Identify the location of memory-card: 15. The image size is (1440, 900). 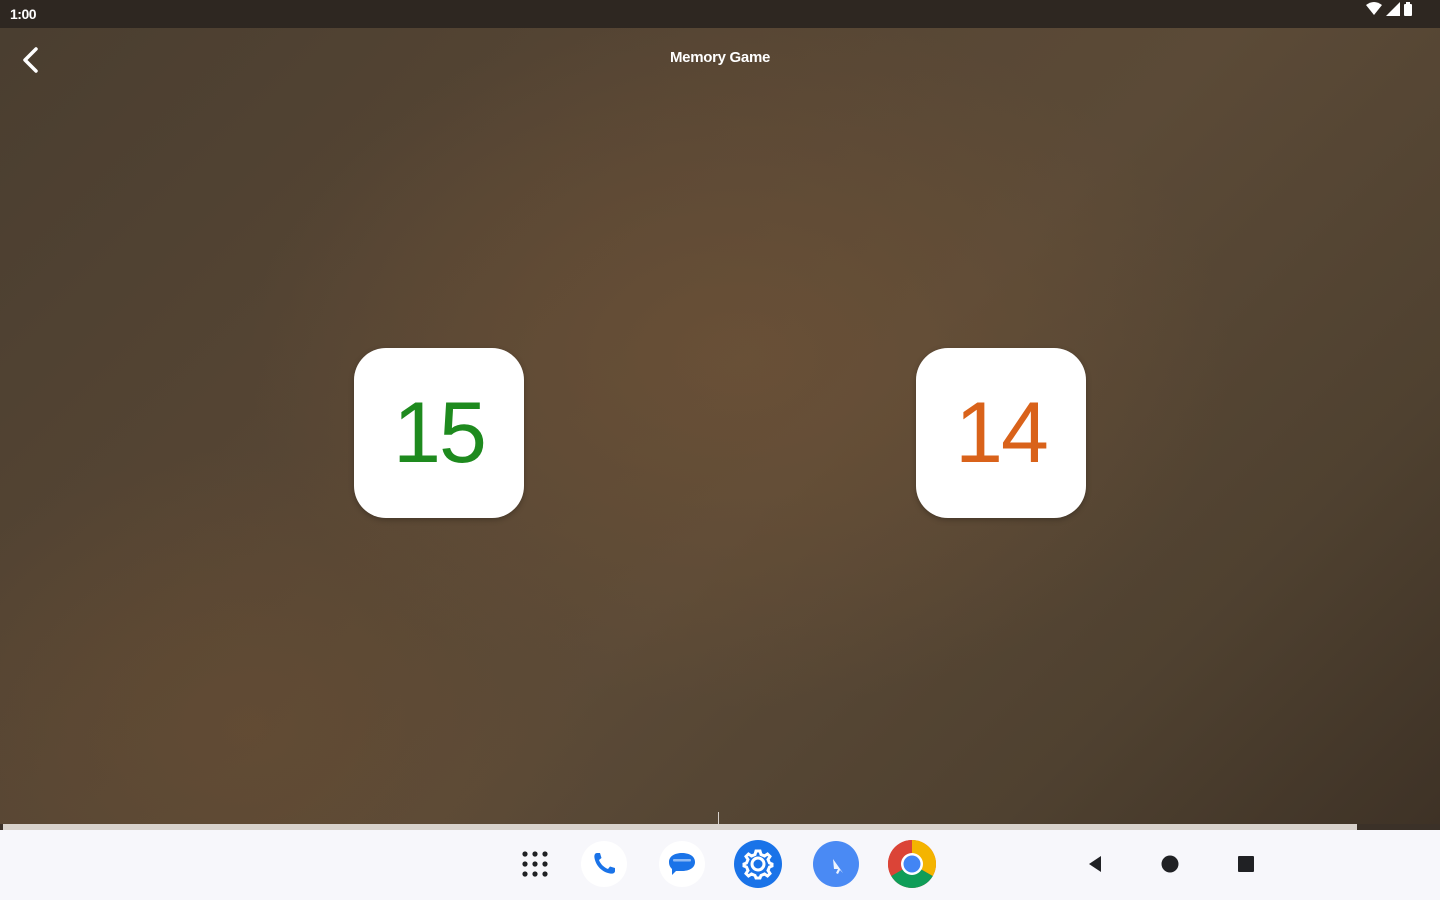
(439, 433).